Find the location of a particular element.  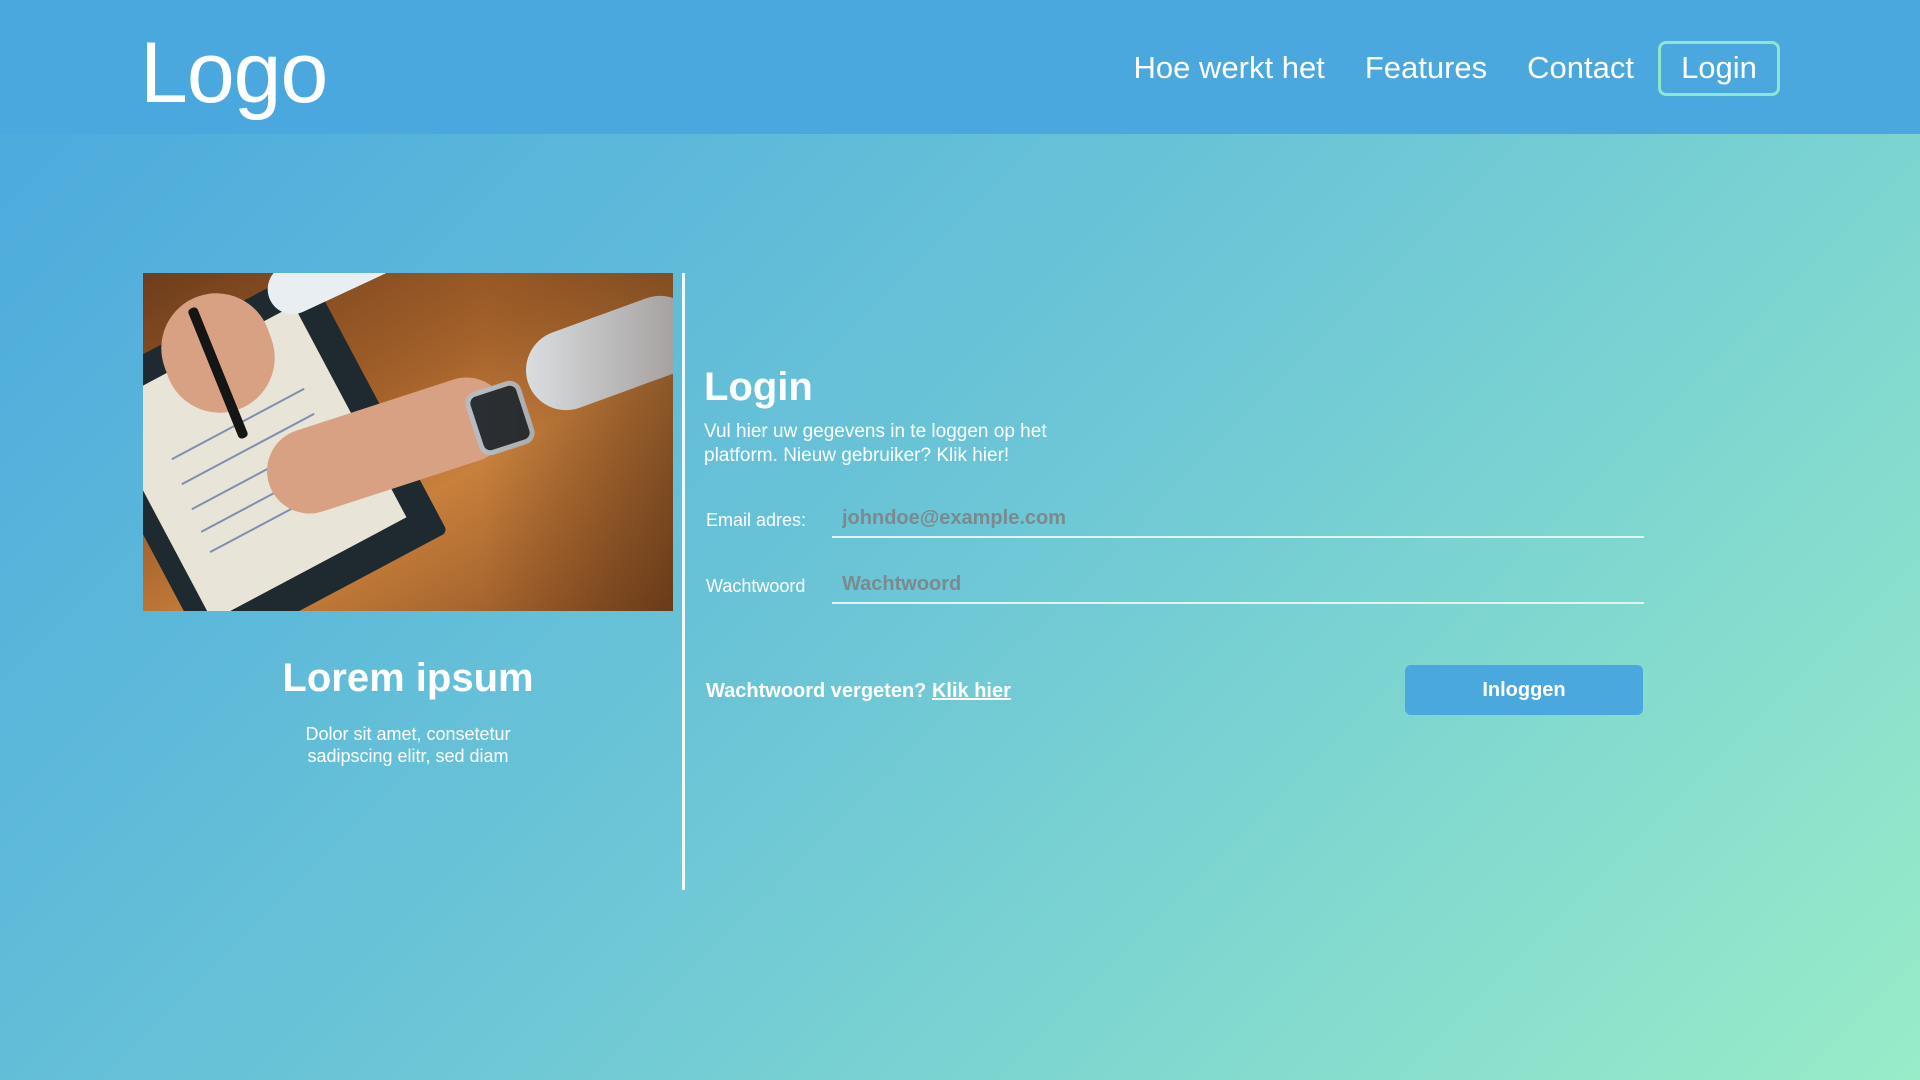

nav-link-contact: Contact is located at coordinates (1580, 68).